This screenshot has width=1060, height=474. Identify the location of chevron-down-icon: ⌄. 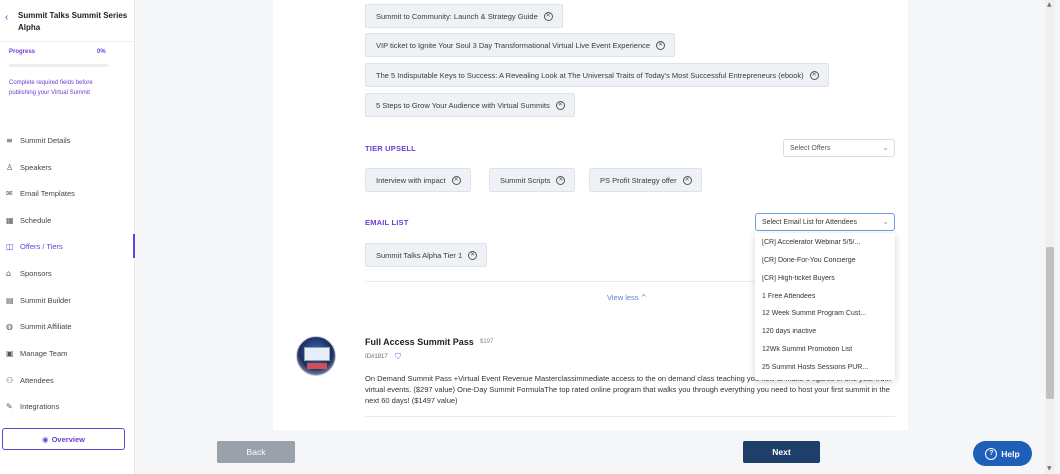
(885, 147).